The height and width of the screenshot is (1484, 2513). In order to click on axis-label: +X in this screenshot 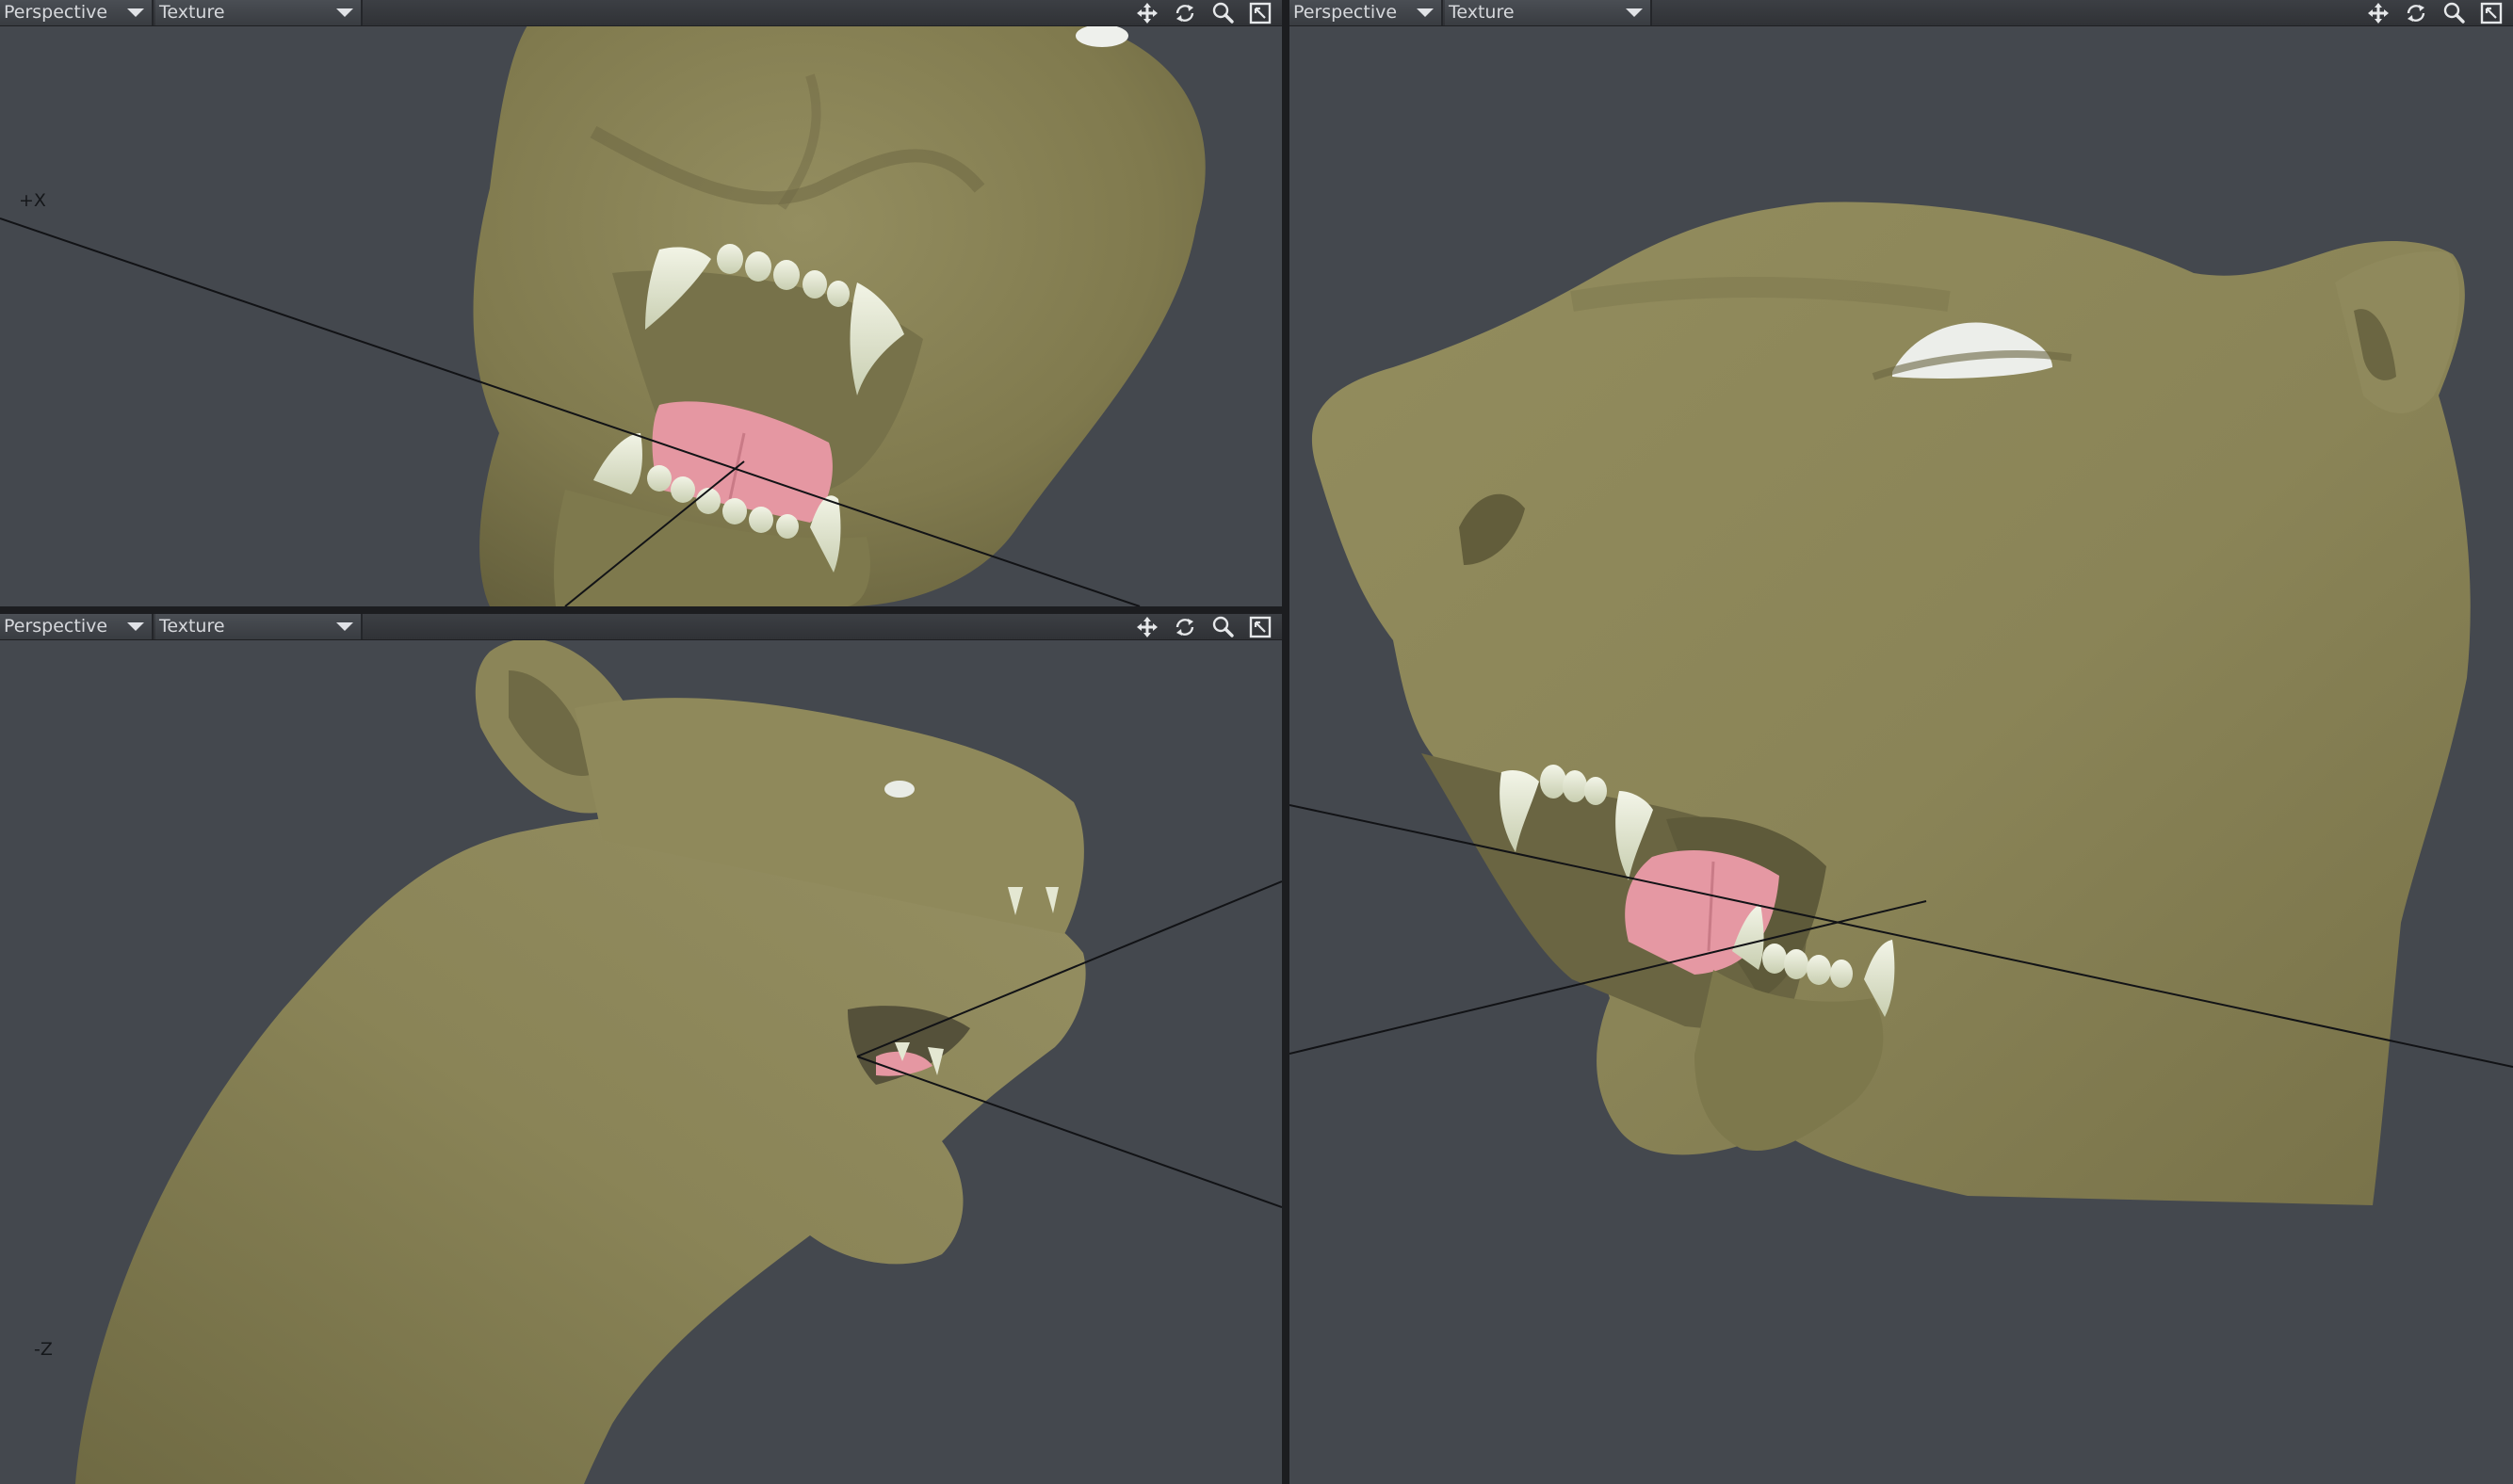, I will do `click(32, 201)`.